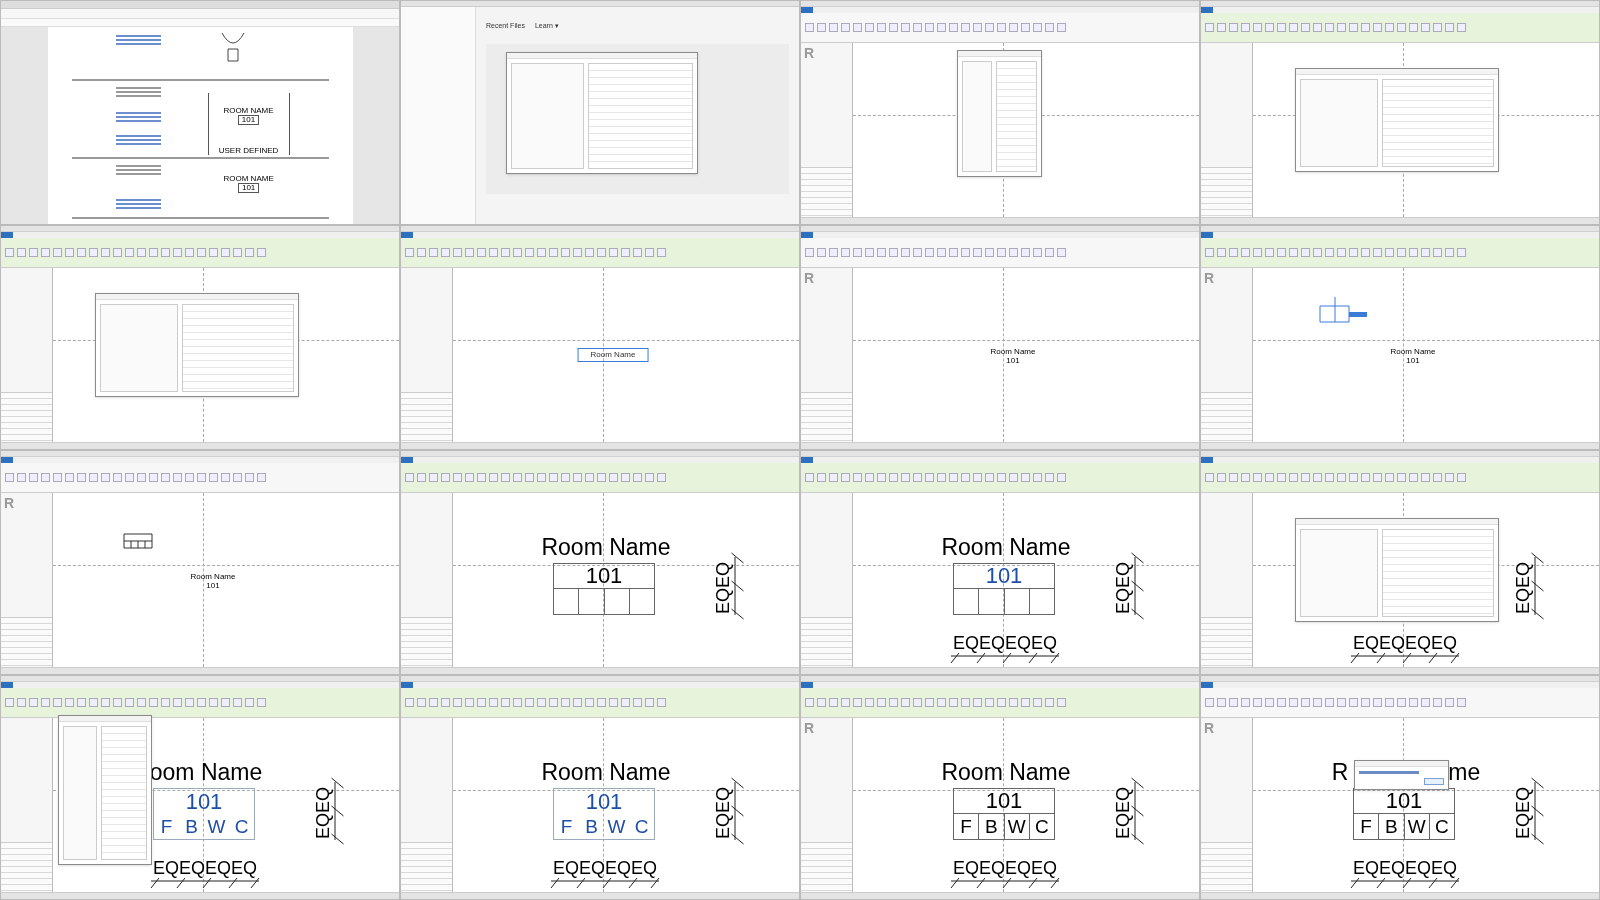 This screenshot has width=1600, height=900. What do you see at coordinates (1340, 772) in the screenshot?
I see `room-name-label: R` at bounding box center [1340, 772].